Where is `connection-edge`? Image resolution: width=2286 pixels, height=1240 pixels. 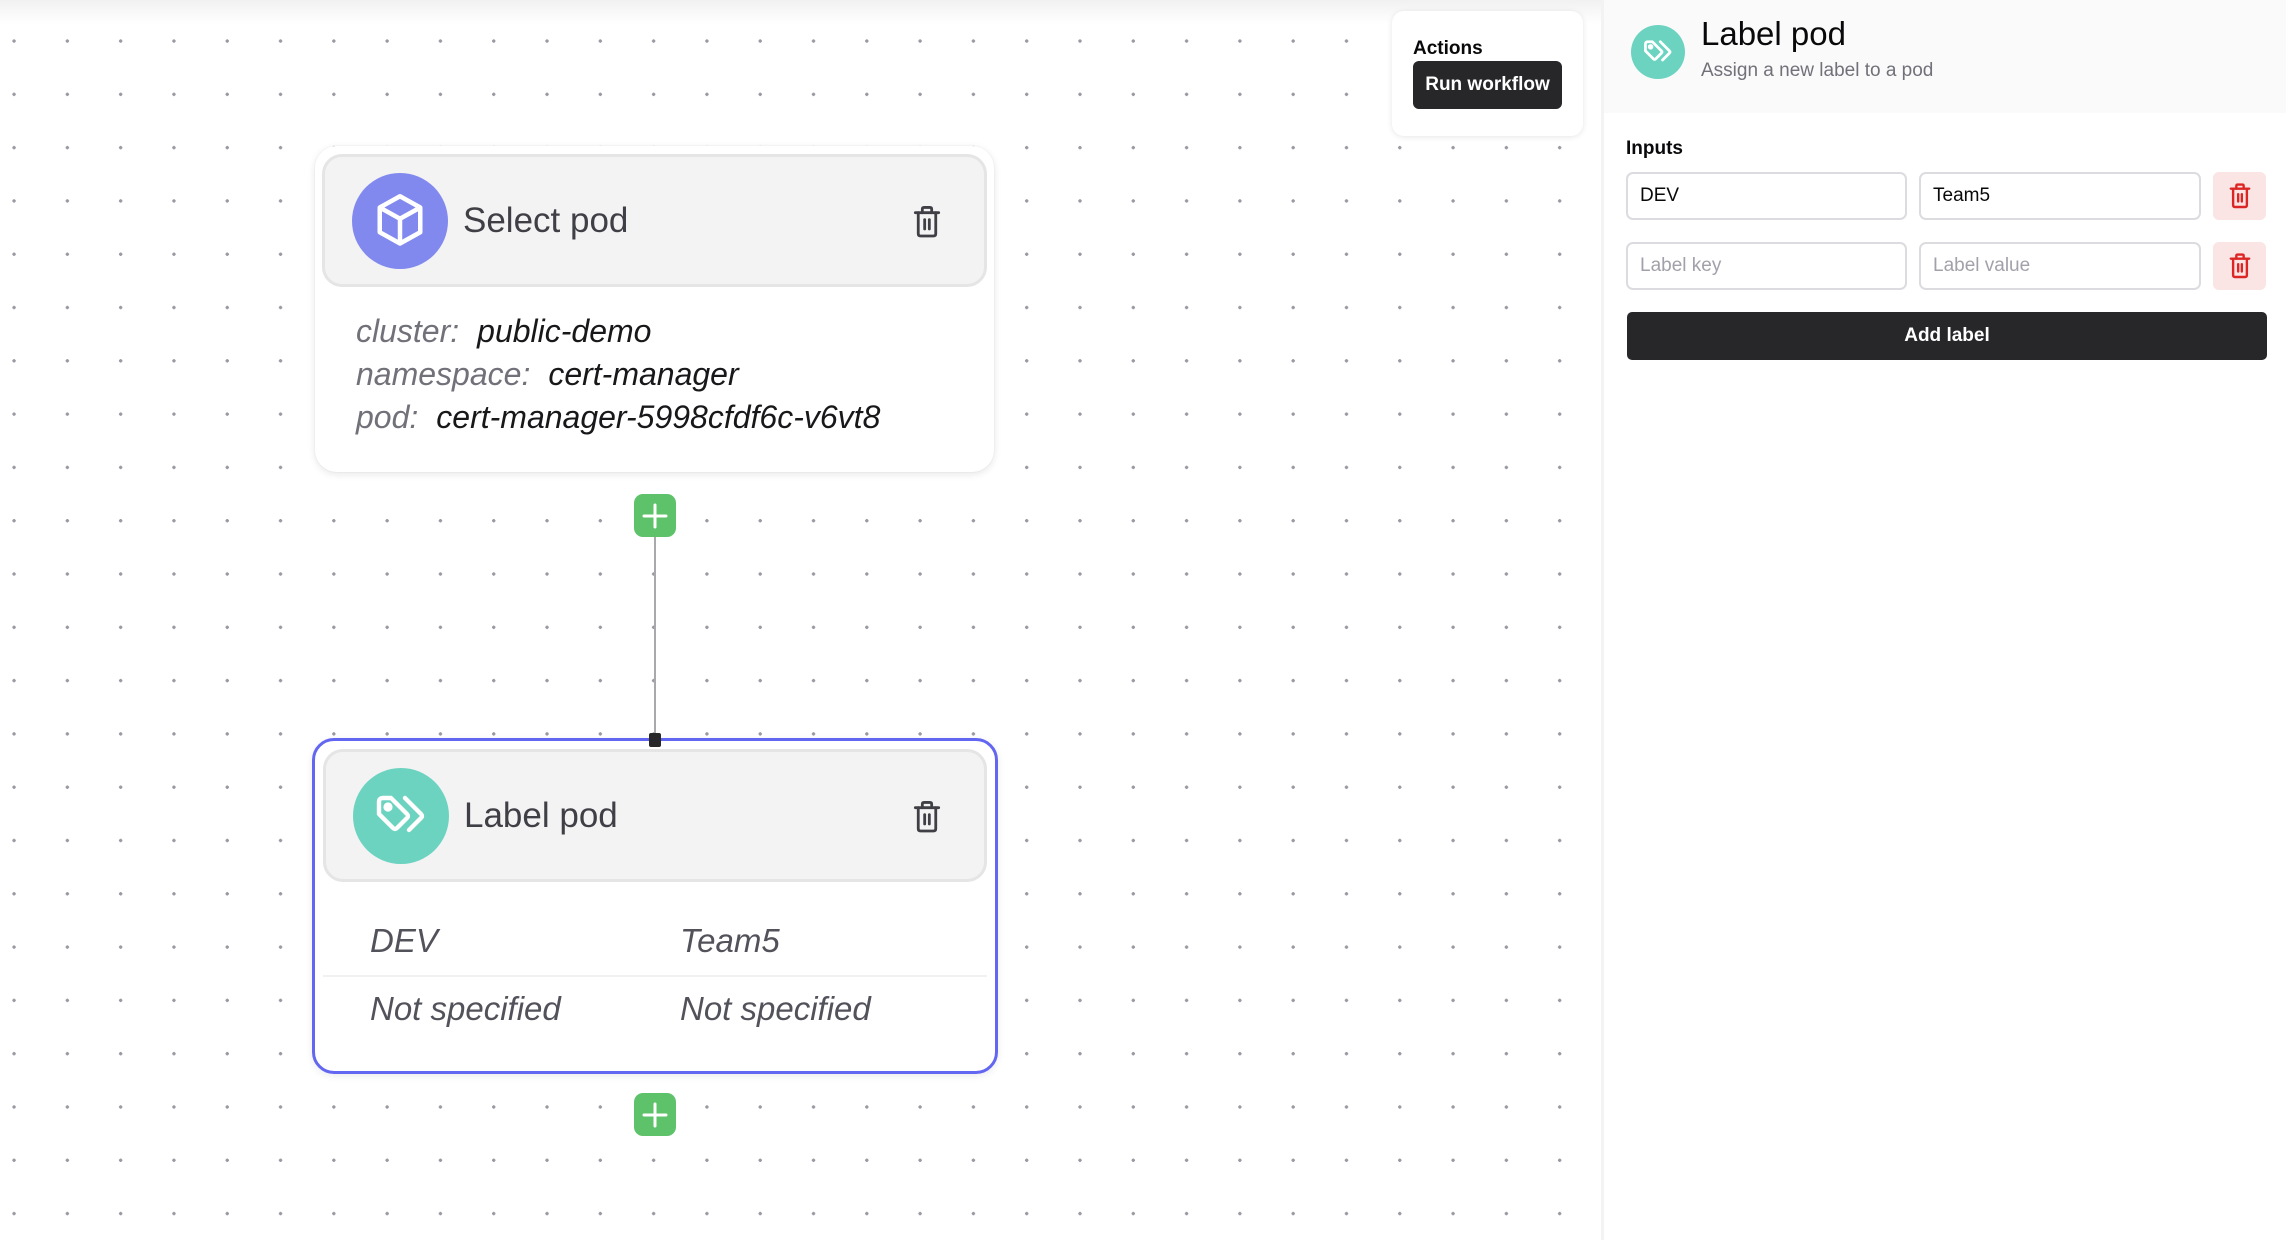
connection-edge is located at coordinates (655, 637).